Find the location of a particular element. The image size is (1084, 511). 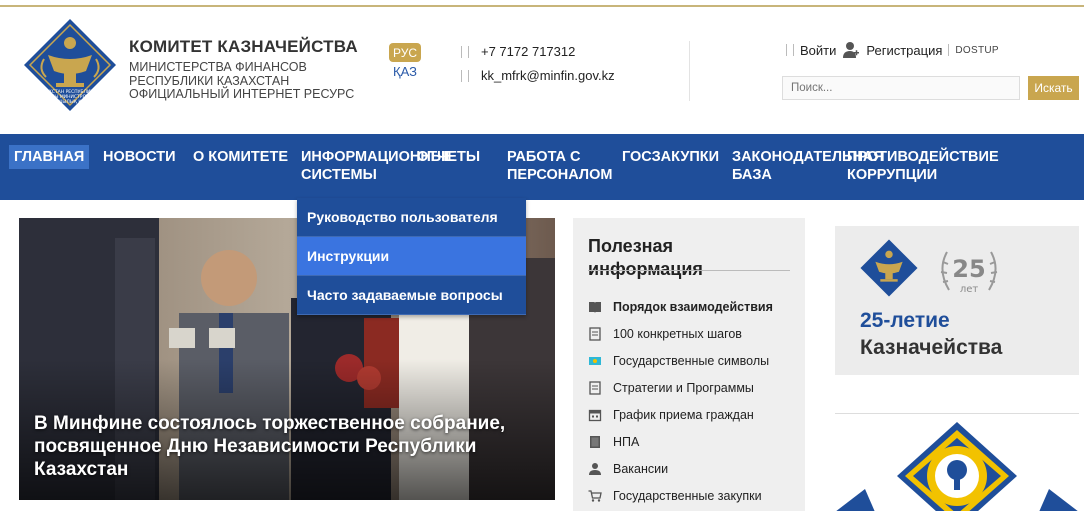

dropdown-item-instructions: Инструкции is located at coordinates (411, 256).